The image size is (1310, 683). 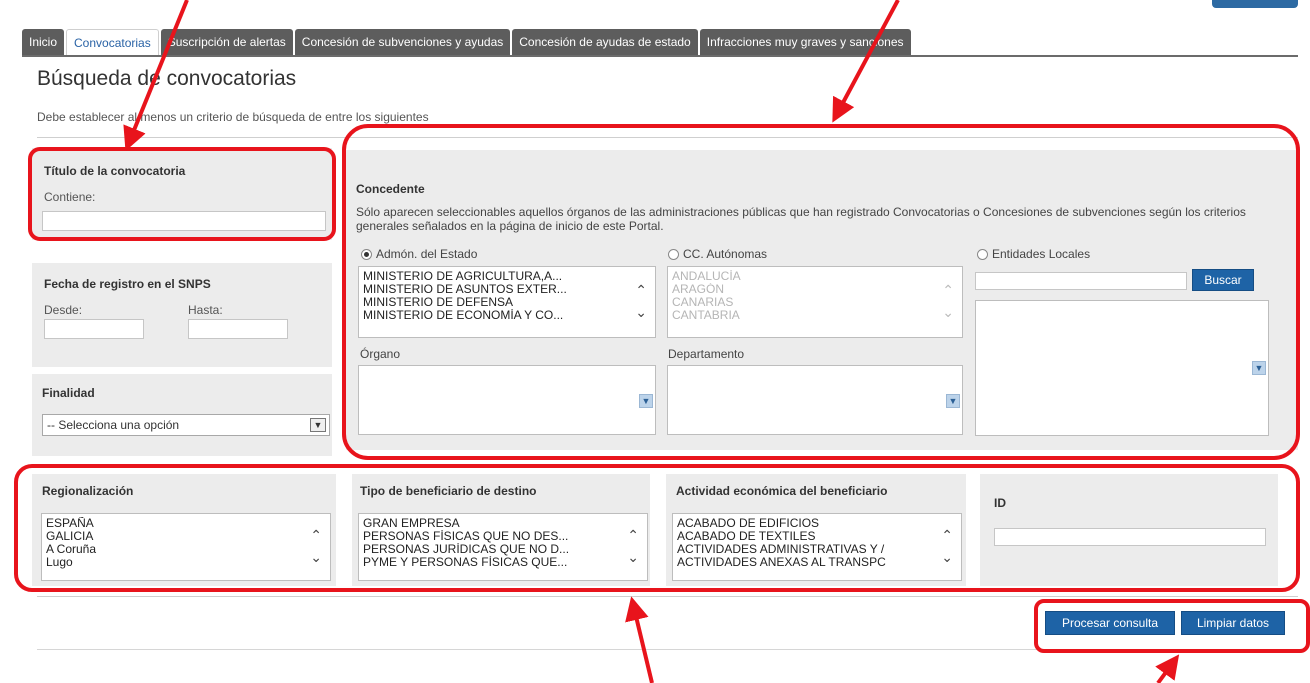 What do you see at coordinates (238, 329) in the screenshot?
I see `hasta-date-input` at bounding box center [238, 329].